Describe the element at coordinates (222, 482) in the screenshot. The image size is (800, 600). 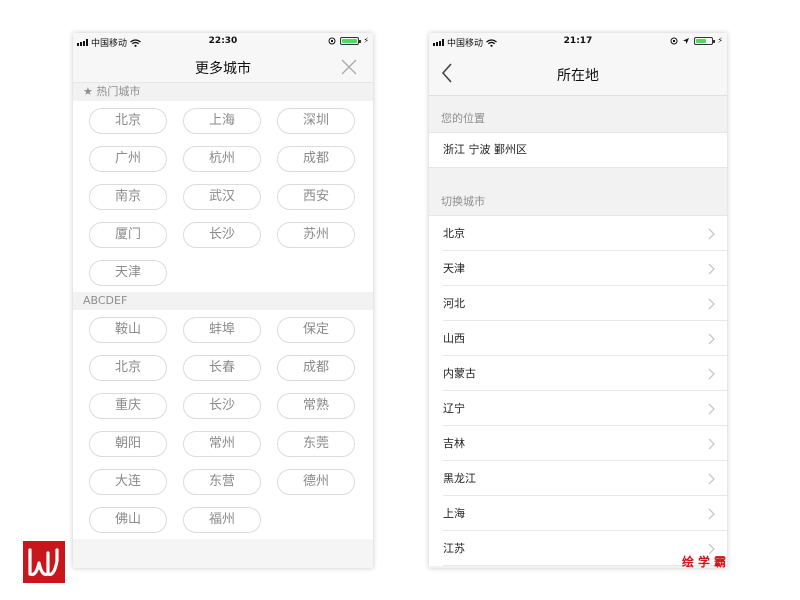
I see `city-chip: 东营` at that location.